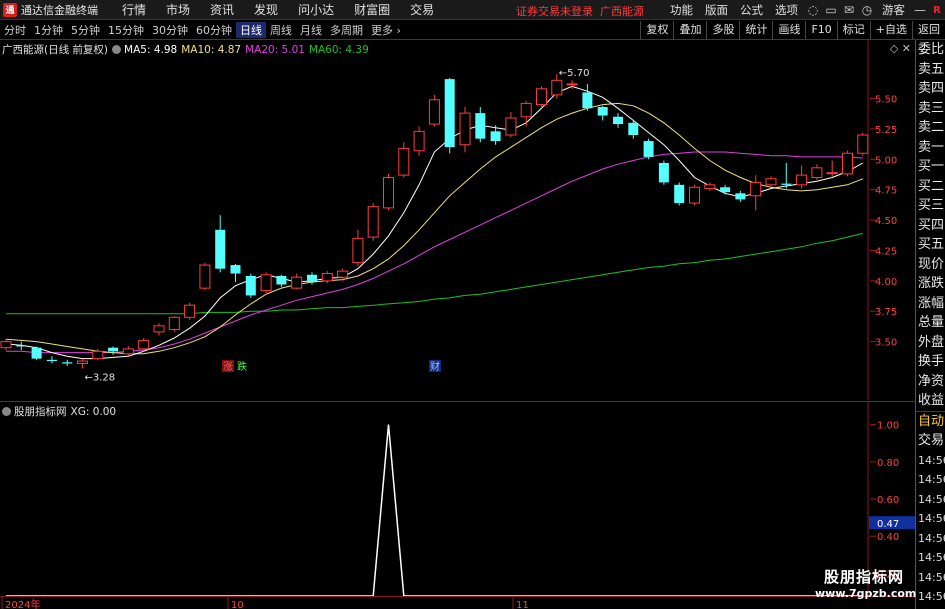 Image resolution: width=945 pixels, height=609 pixels. I want to click on marker-die: 跌, so click(242, 366).